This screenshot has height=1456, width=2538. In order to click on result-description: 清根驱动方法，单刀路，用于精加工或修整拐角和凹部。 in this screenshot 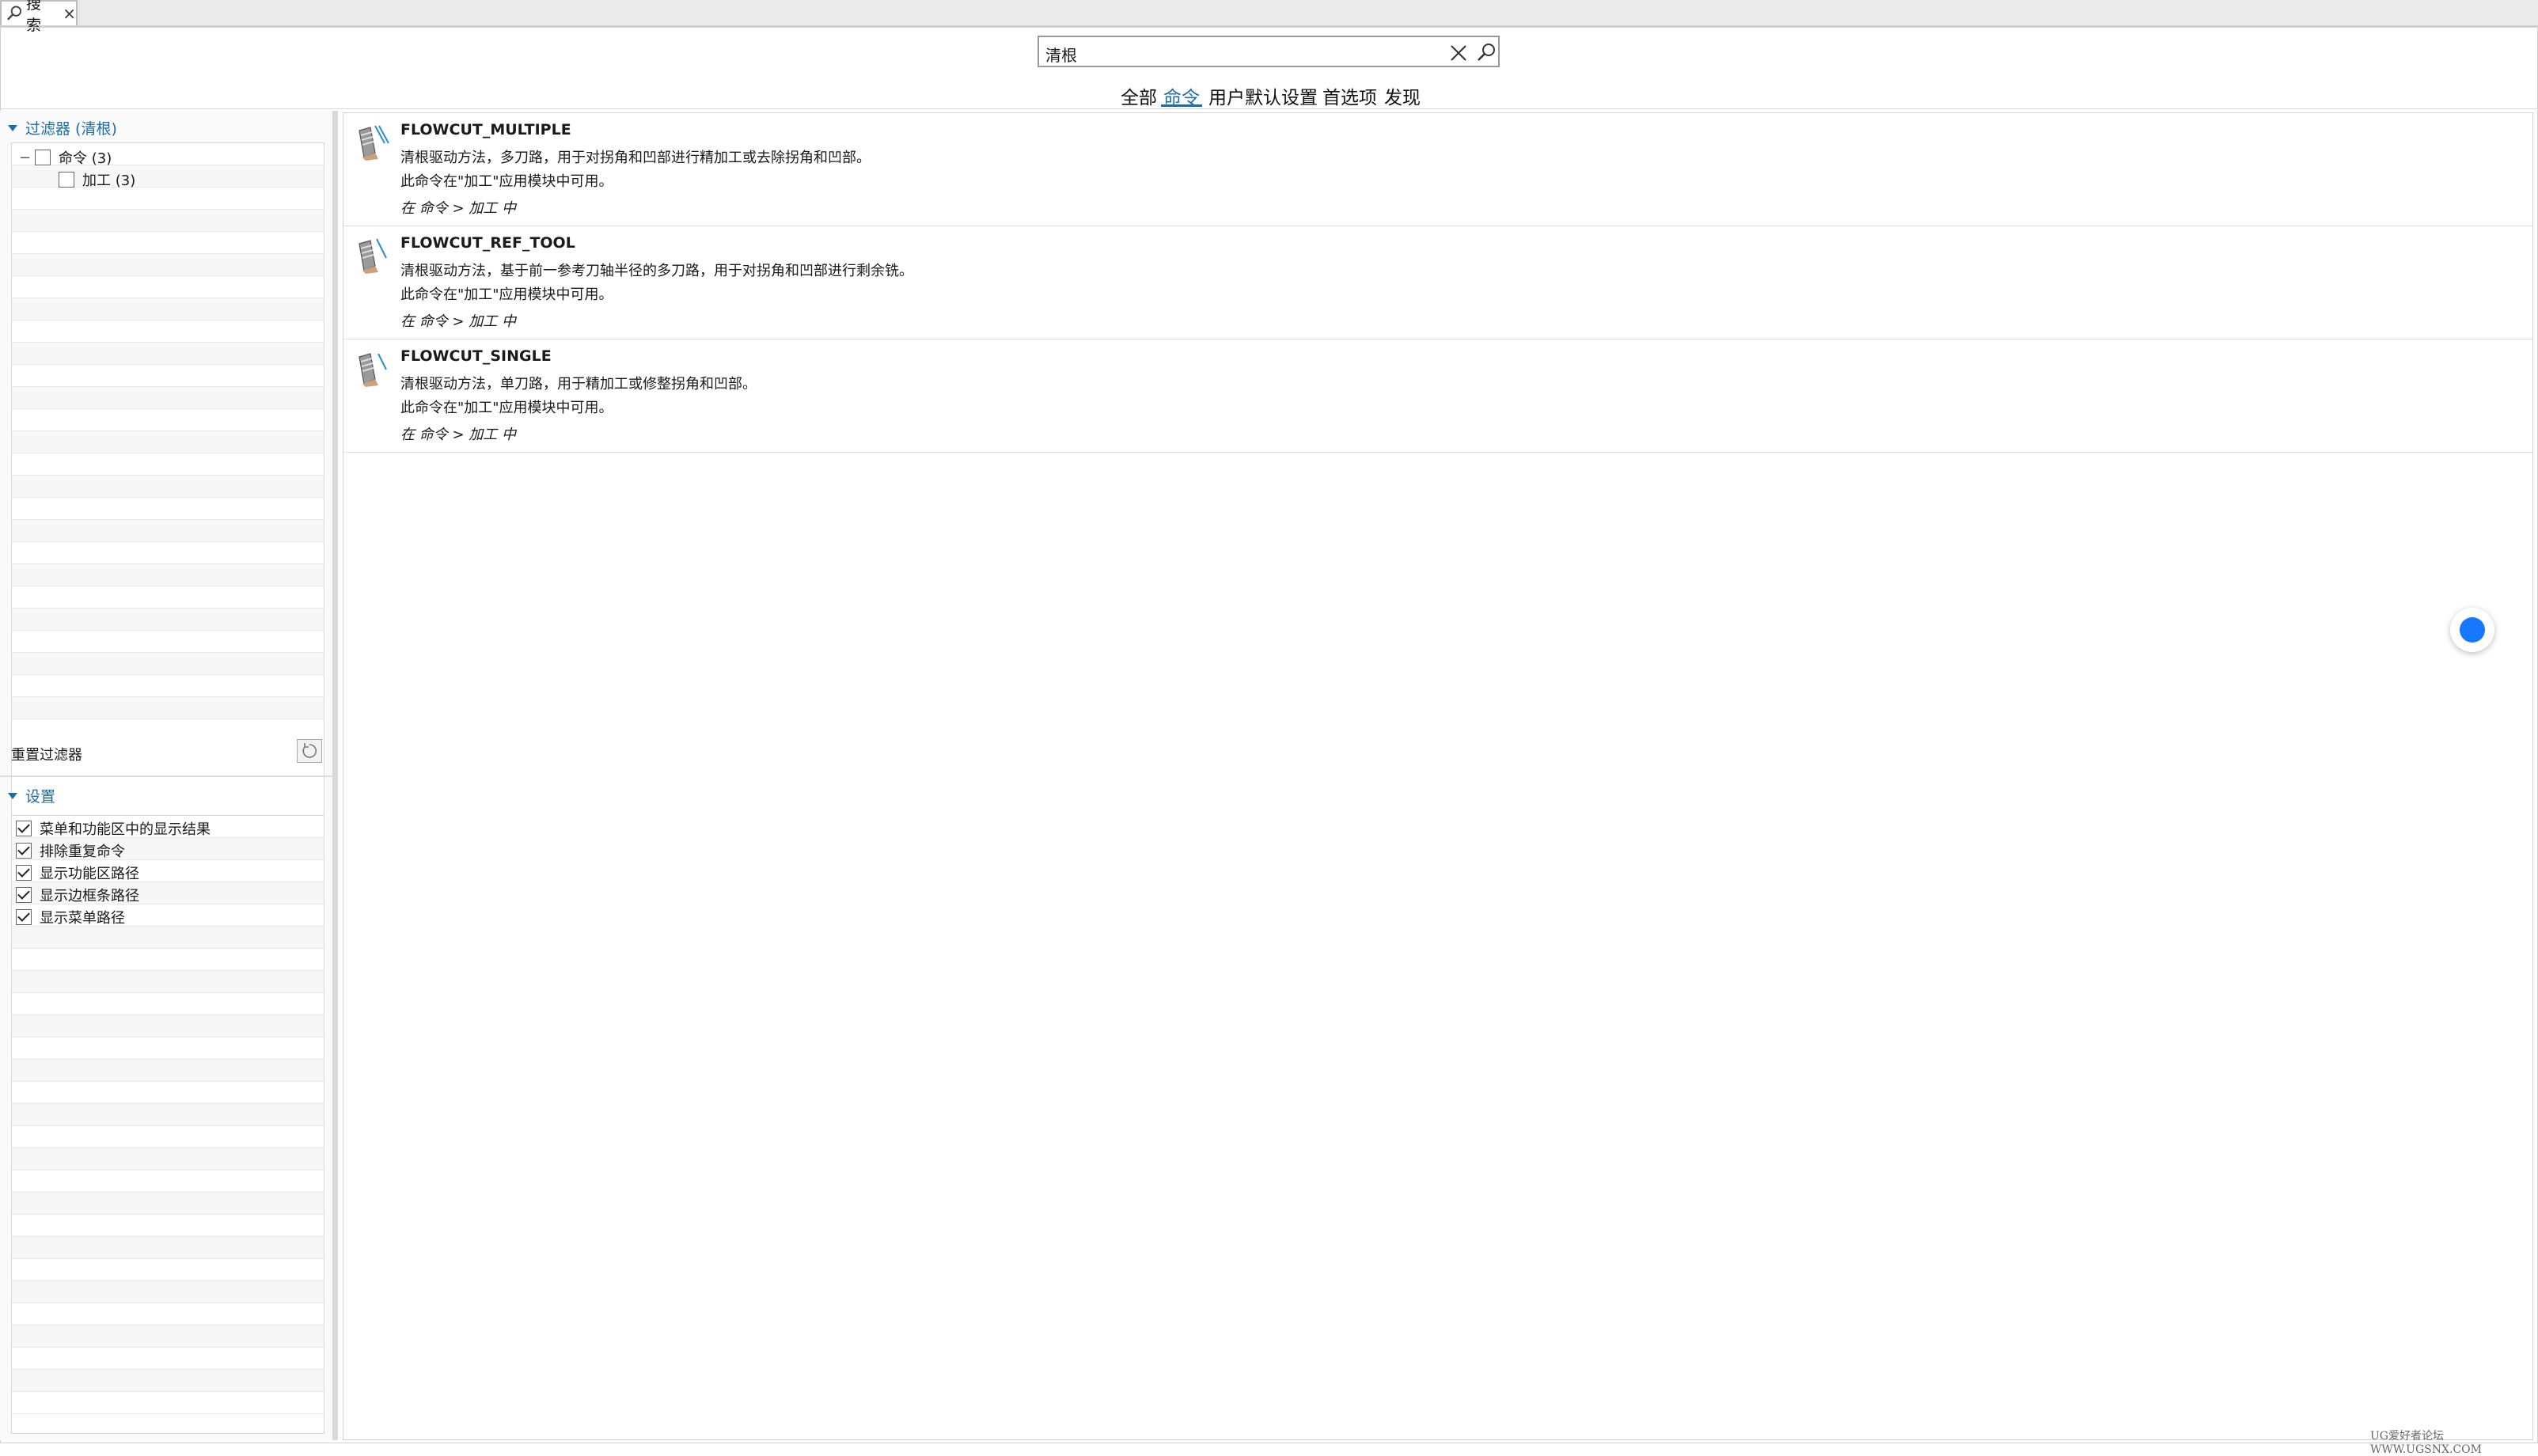, I will do `click(579, 384)`.